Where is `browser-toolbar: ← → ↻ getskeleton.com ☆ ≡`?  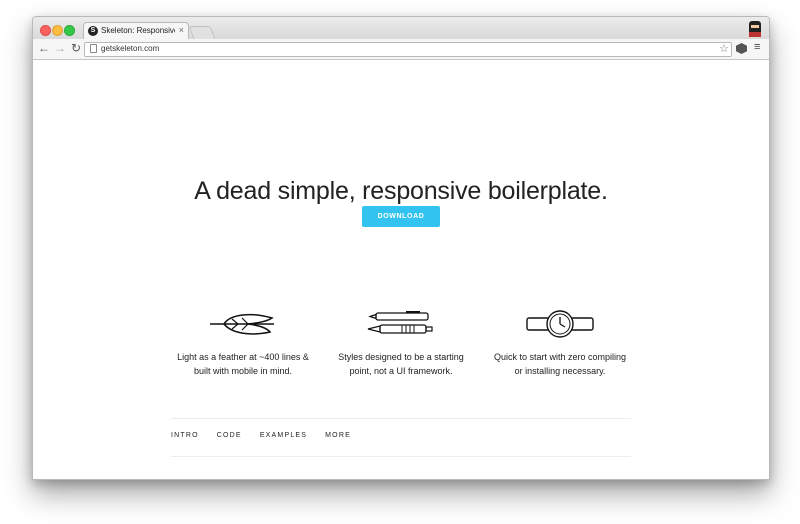 browser-toolbar: ← → ↻ getskeleton.com ☆ ≡ is located at coordinates (401, 49).